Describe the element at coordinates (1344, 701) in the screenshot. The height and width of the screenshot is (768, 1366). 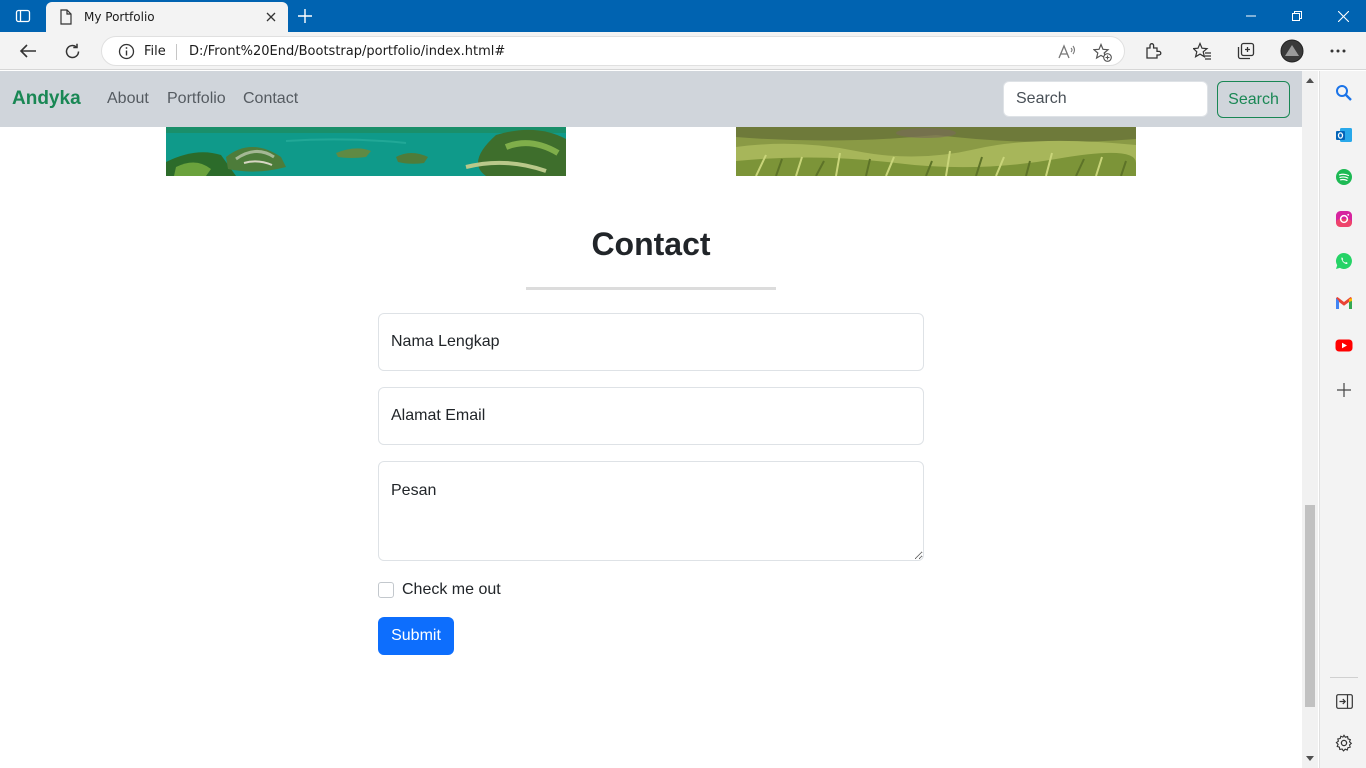
I see `hide-sidebar-icon` at that location.